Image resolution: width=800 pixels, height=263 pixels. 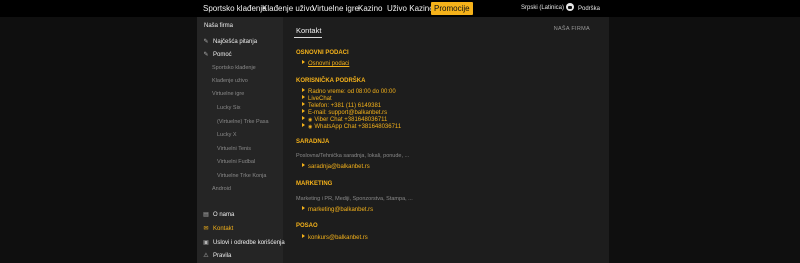 I want to click on sidebar-item-label: Pravila, so click(x=222, y=256).